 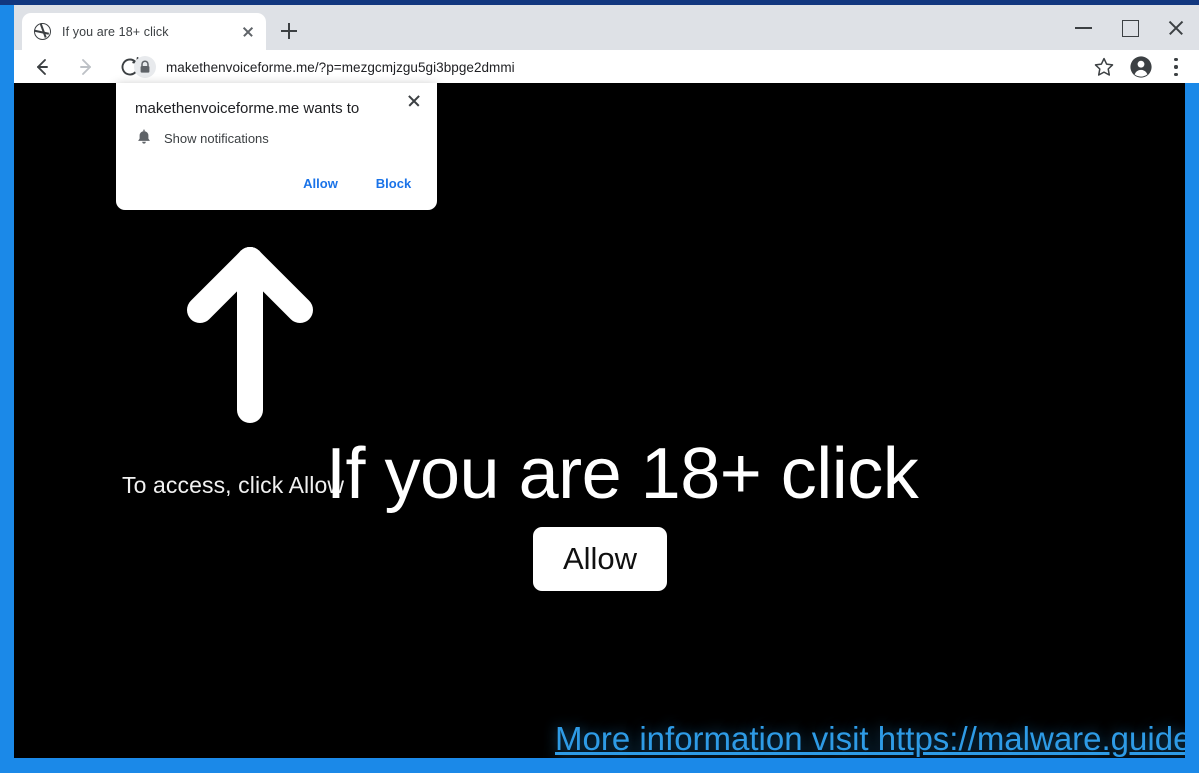 What do you see at coordinates (1130, 27) in the screenshot?
I see `maximize-icon` at bounding box center [1130, 27].